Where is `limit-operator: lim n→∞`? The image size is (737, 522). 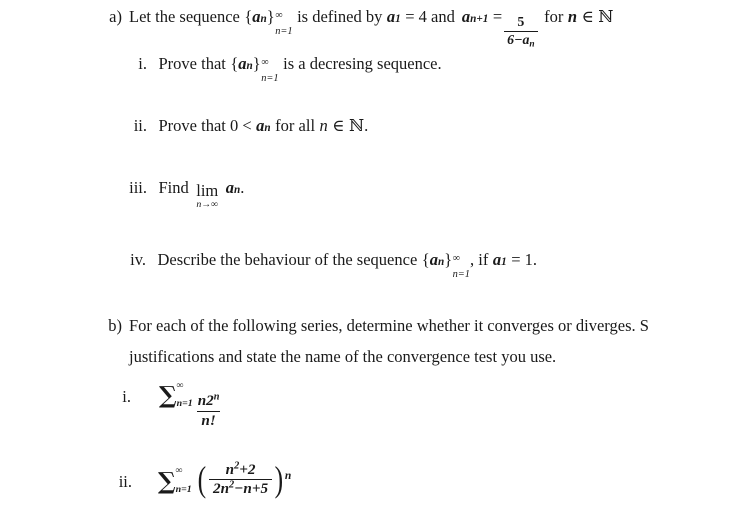 limit-operator: lim n→∞ is located at coordinates (207, 195).